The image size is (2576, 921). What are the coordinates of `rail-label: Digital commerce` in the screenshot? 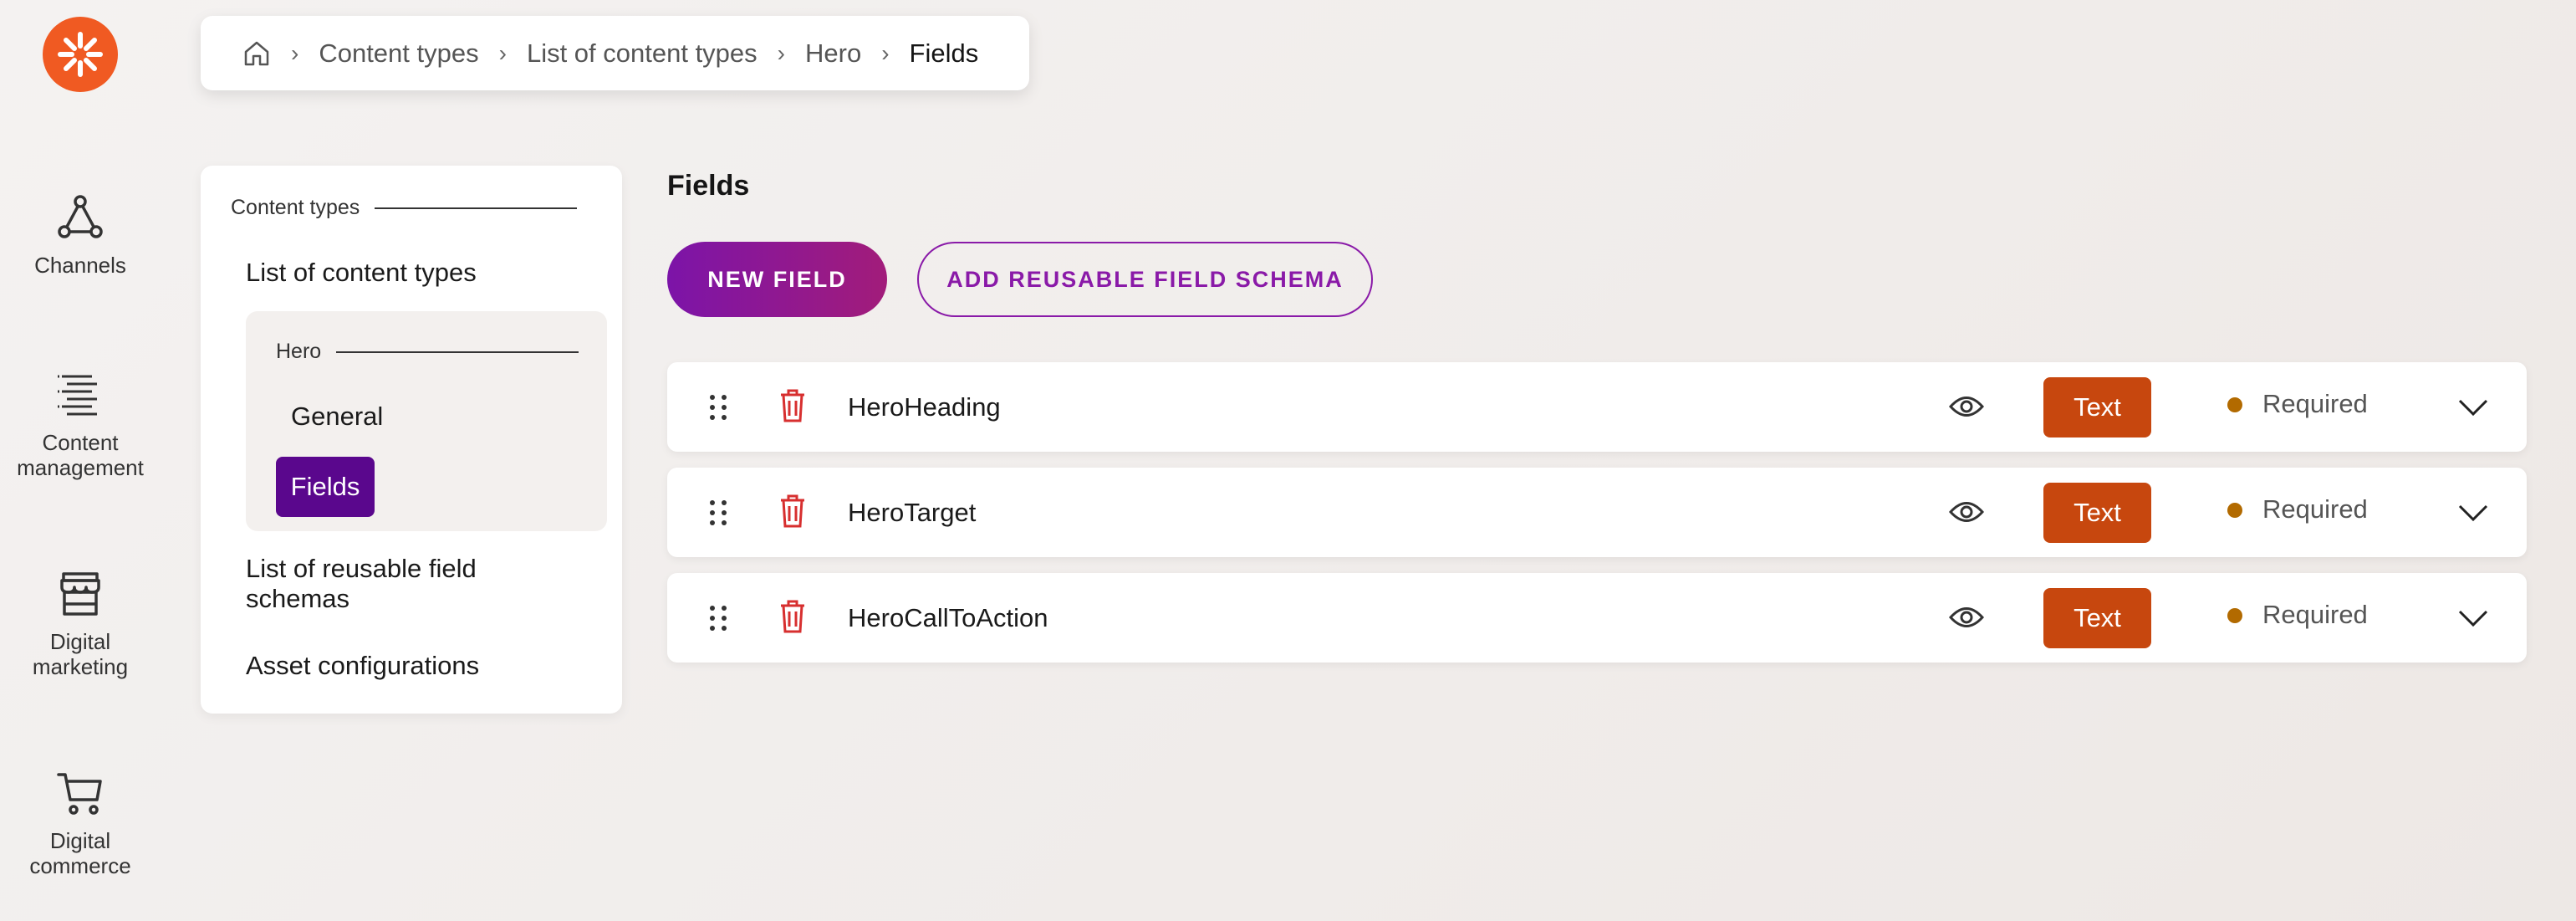 It's located at (80, 853).